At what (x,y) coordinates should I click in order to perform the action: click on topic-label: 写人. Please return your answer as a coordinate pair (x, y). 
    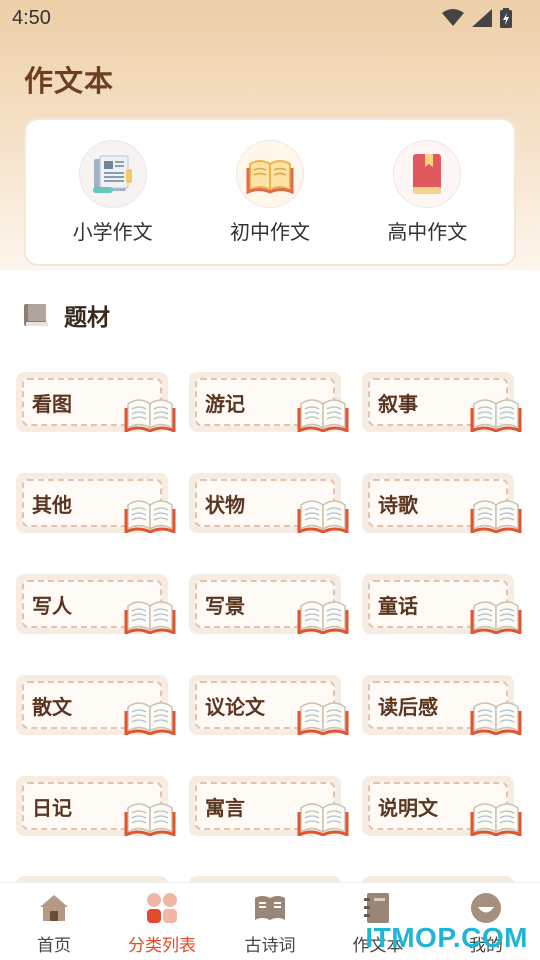
    Looking at the image, I should click on (52, 605).